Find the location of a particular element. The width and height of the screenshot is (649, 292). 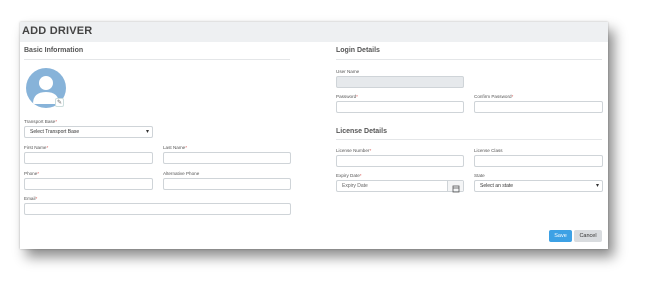

login-details-heading: Login Details is located at coordinates (358, 50).